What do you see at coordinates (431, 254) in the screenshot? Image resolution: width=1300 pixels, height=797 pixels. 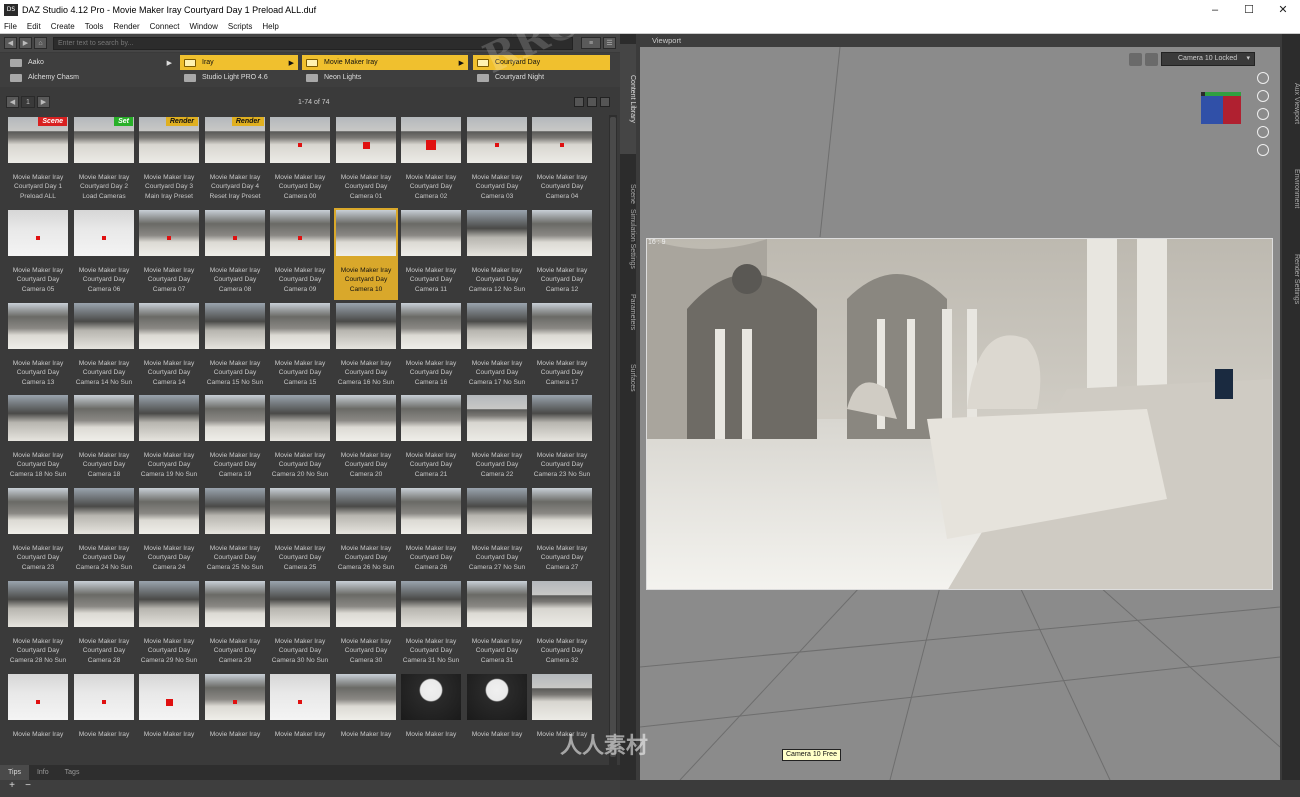 I see `asset-tile: Movie Maker Iray Courtyard Day Camera 11` at bounding box center [431, 254].